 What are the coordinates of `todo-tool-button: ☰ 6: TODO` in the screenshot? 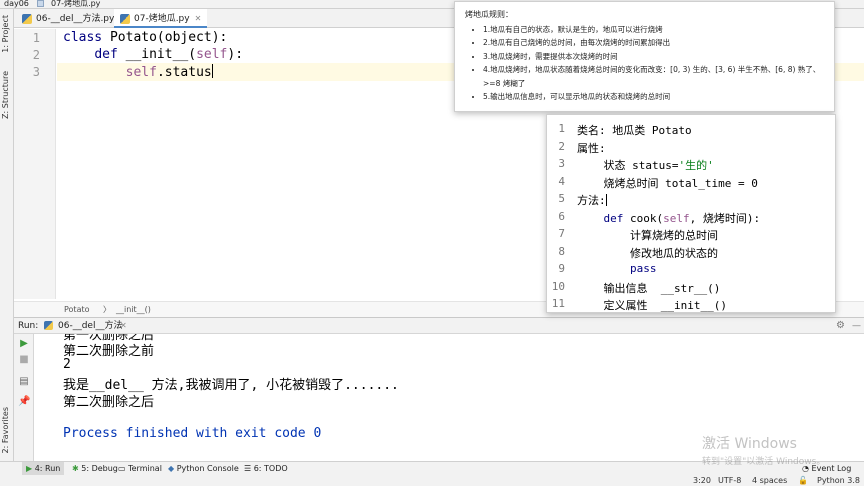 It's located at (266, 468).